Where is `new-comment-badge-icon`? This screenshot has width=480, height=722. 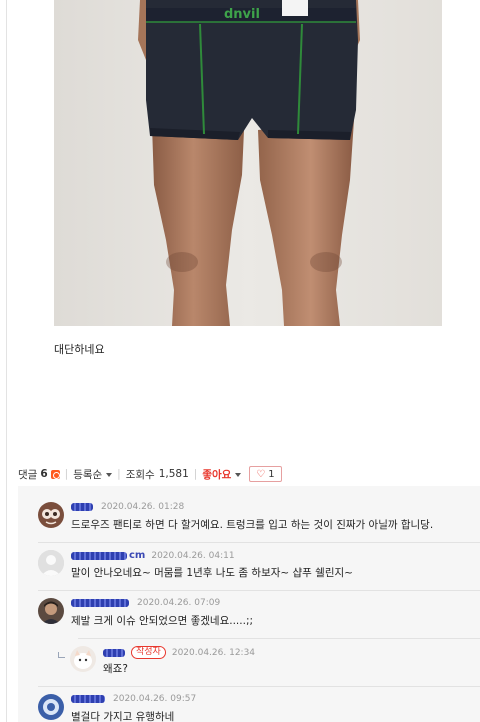
new-comment-badge-icon is located at coordinates (55, 474).